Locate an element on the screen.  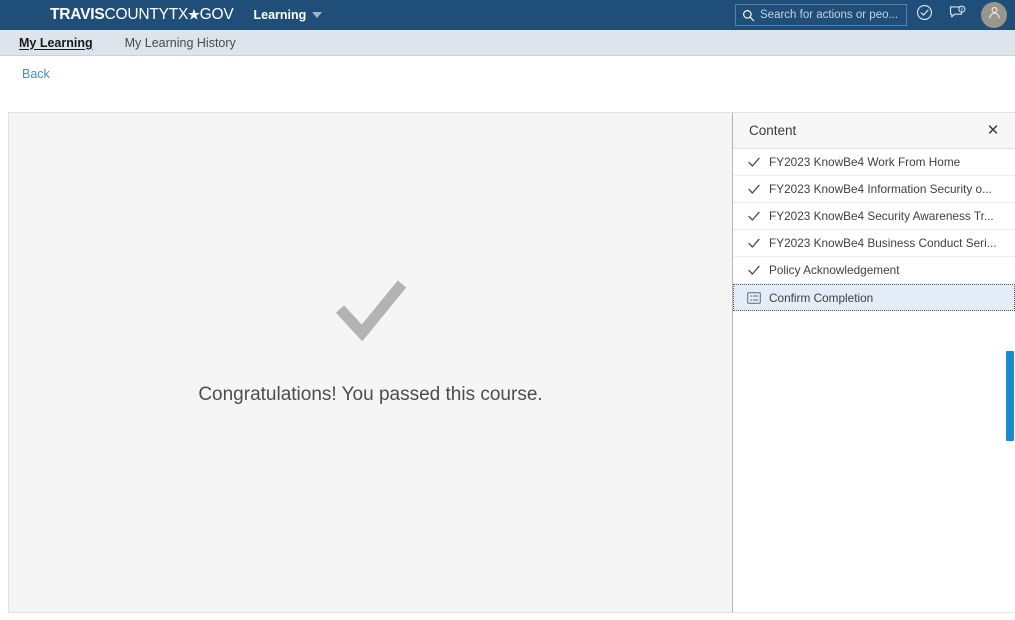
large-checkmark-icon is located at coordinates (371, 310).